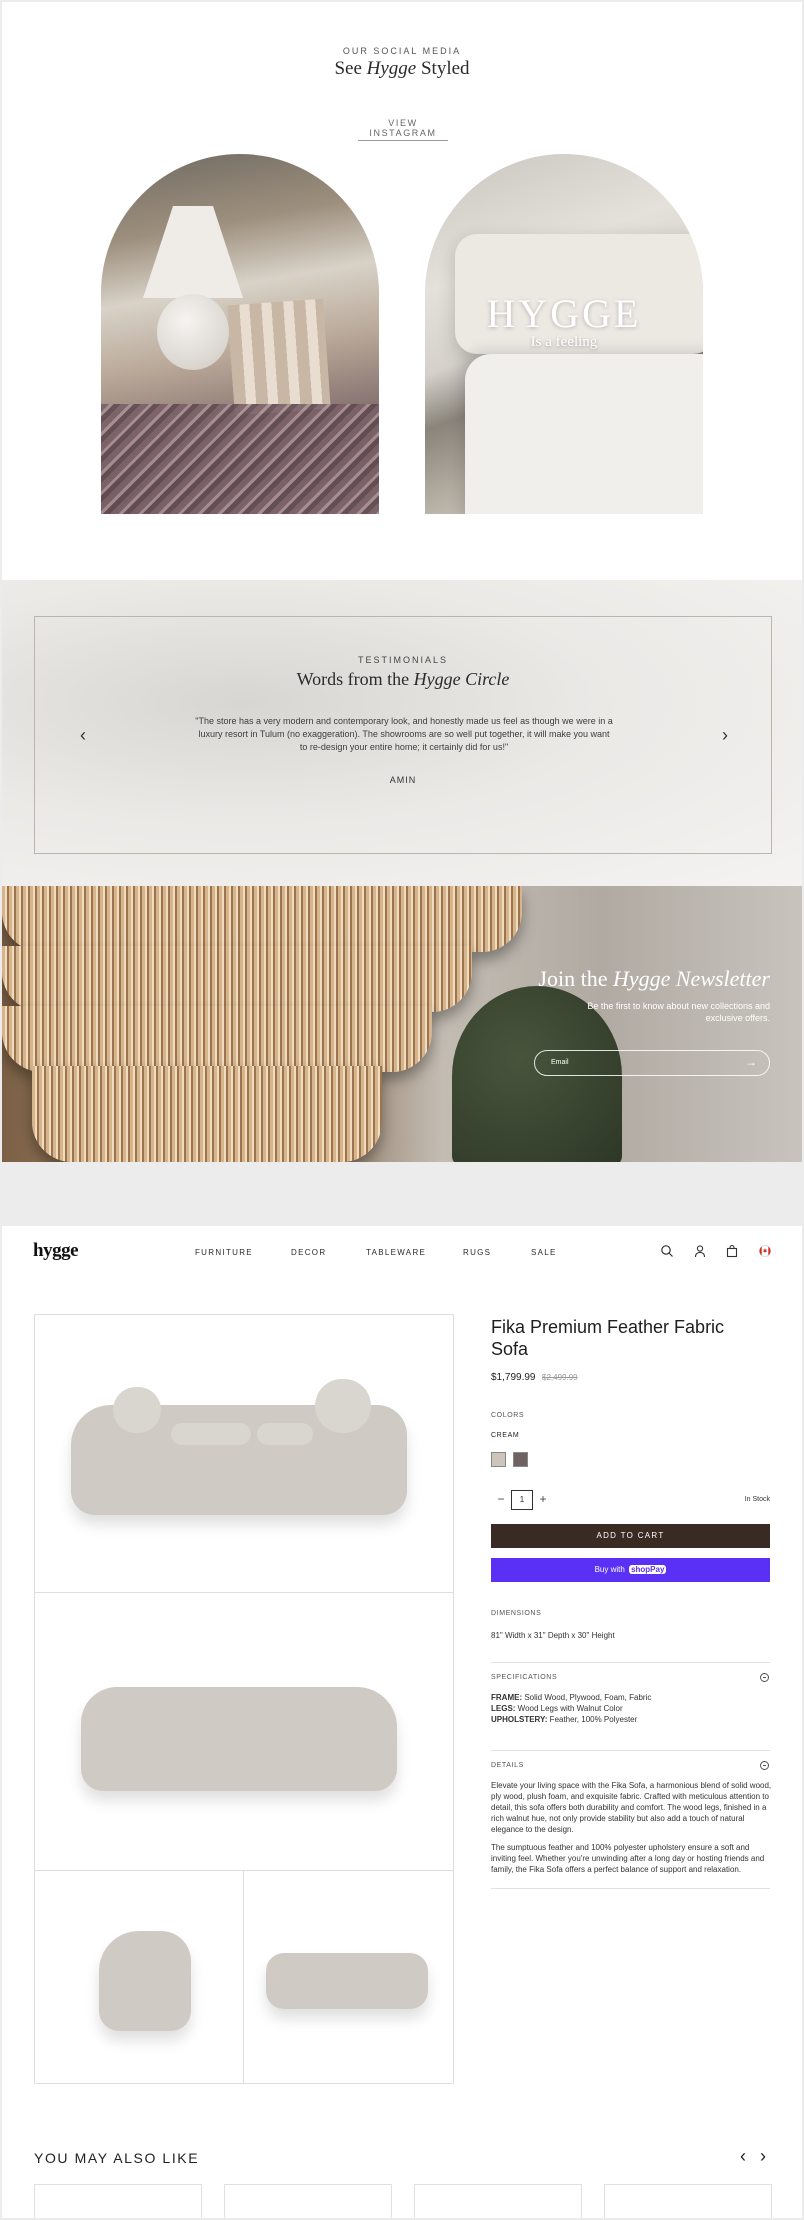  Describe the element at coordinates (239, 1739) in the screenshot. I see `sofa-back-view` at that location.